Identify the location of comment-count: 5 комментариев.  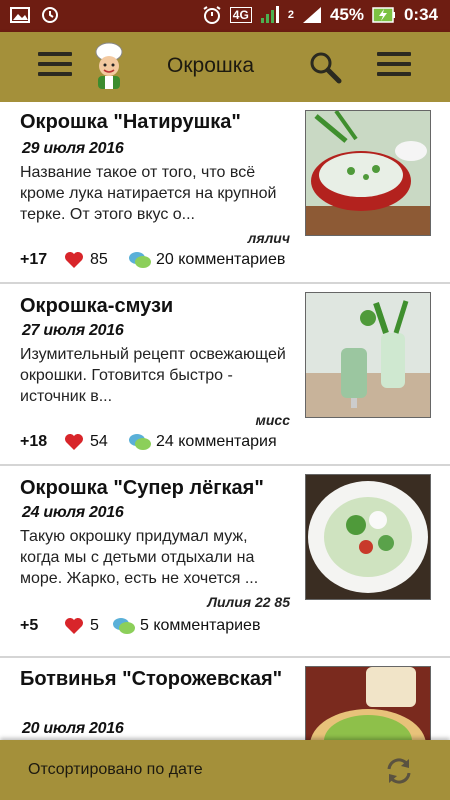
(200, 626).